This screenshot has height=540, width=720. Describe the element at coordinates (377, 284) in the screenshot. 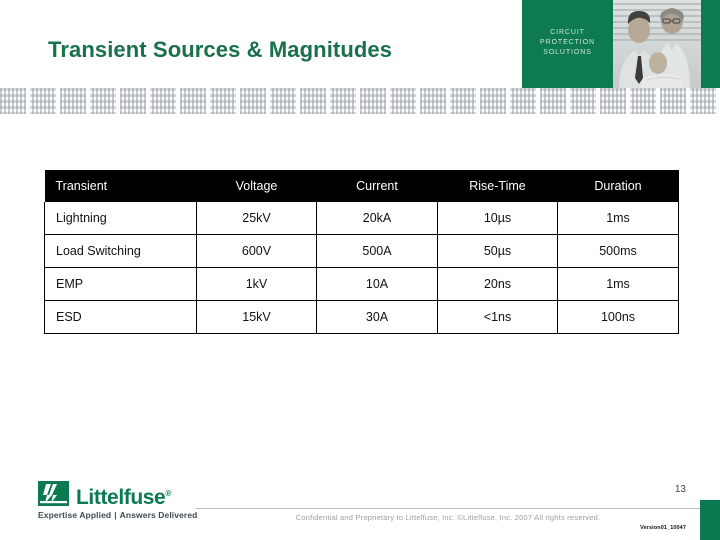

I see `cell-current: 10A` at that location.